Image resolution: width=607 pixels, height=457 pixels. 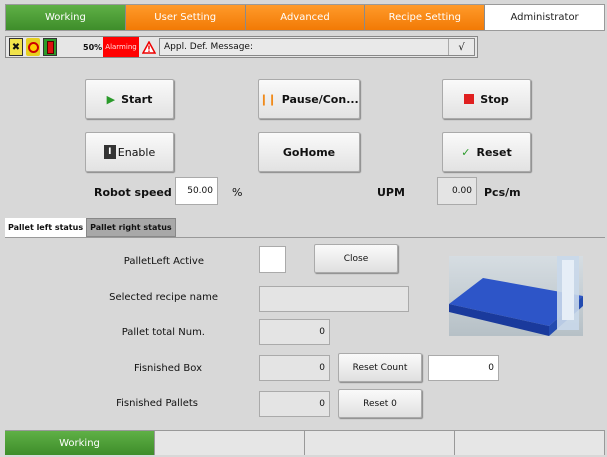 I want to click on robot-speed-unit: %, so click(x=237, y=192).